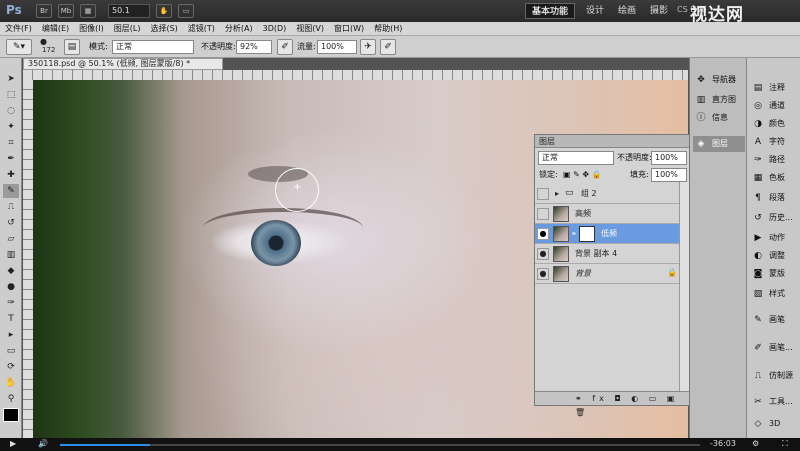 The image size is (800, 451). What do you see at coordinates (550, 11) in the screenshot?
I see `workspace-essentials: 基本功能` at bounding box center [550, 11].